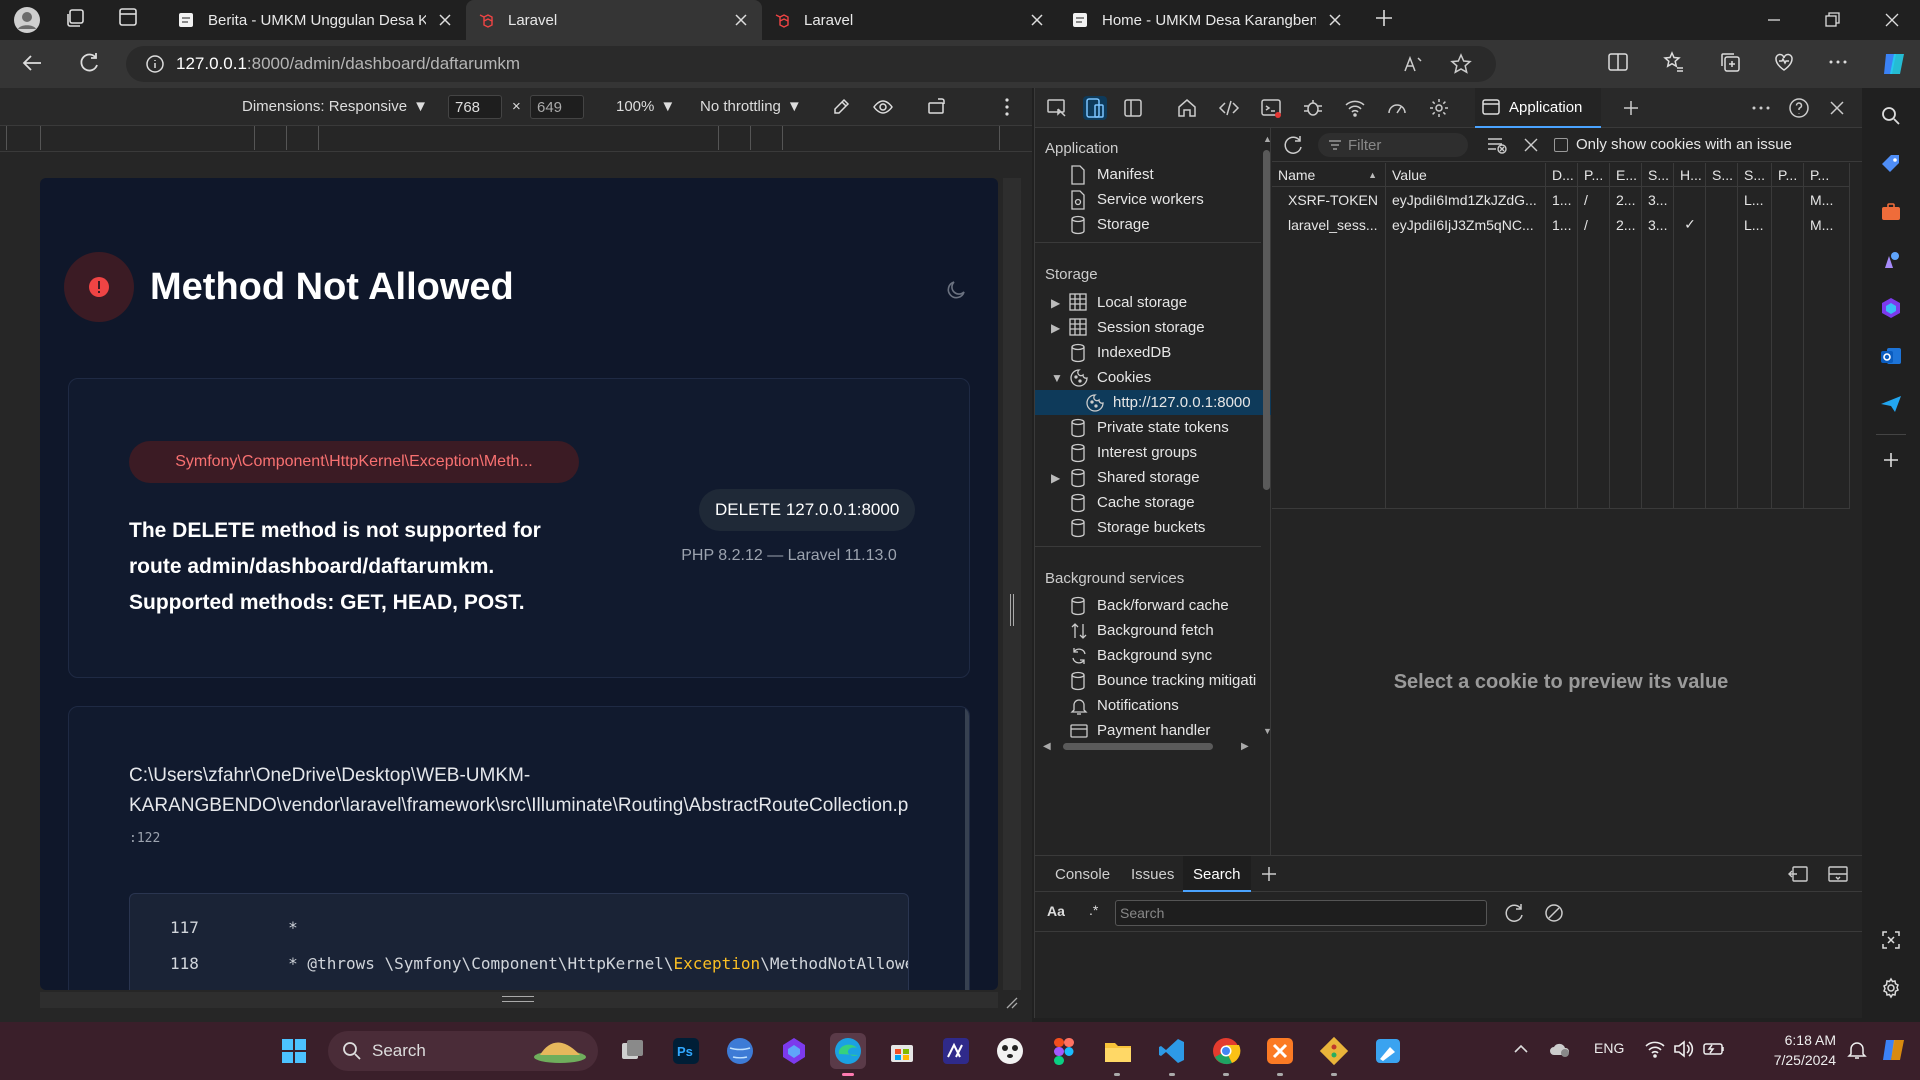  Describe the element at coordinates (1620, 64) in the screenshot. I see `split-screen-icon` at that location.